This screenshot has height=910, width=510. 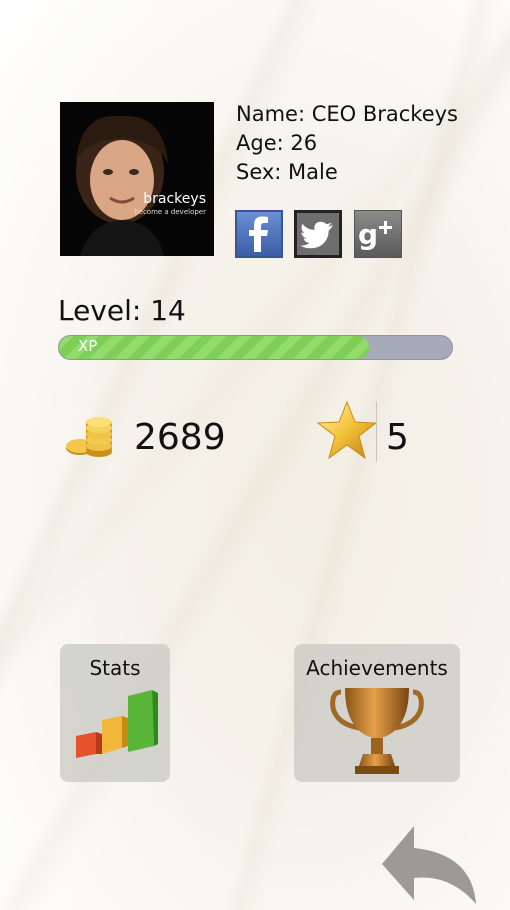 I want to click on stats-button: Stats, so click(x=115, y=713).